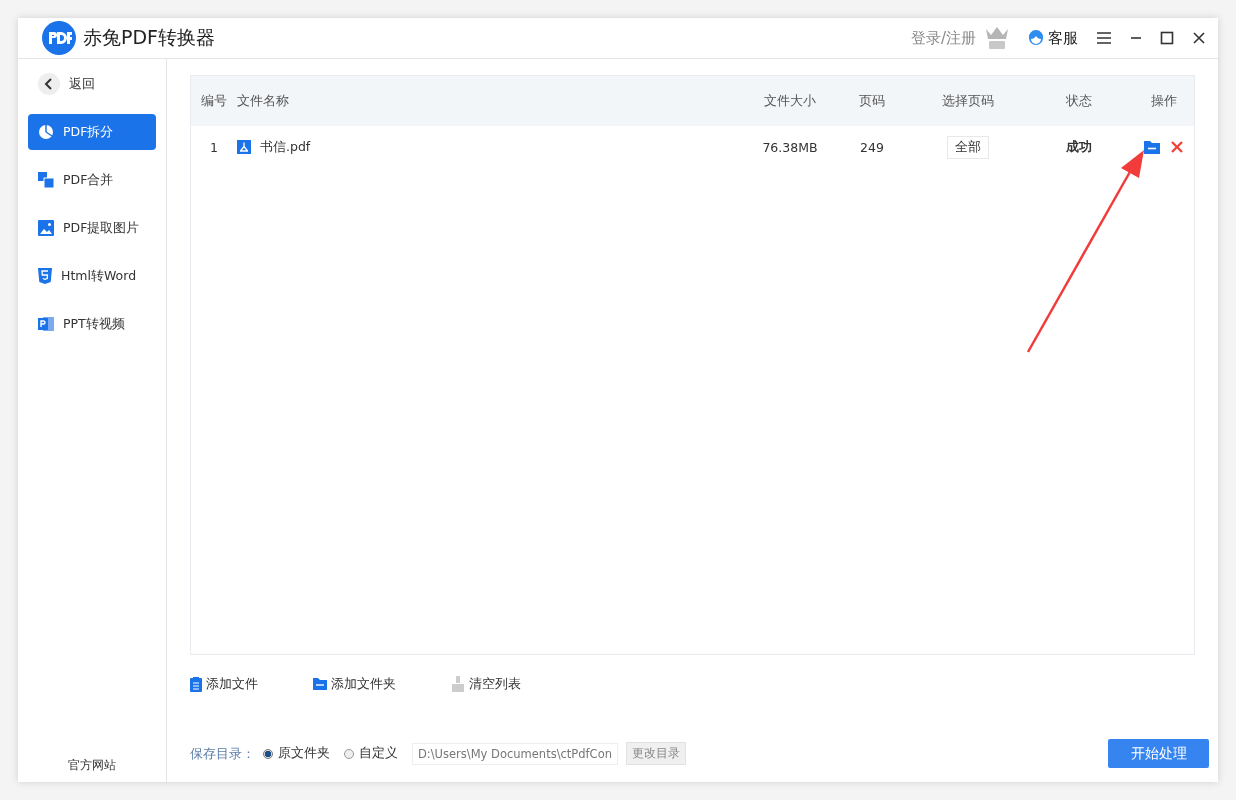 Image resolution: width=1236 pixels, height=800 pixels. What do you see at coordinates (45, 276) in the screenshot?
I see `html5-shield-icon` at bounding box center [45, 276].